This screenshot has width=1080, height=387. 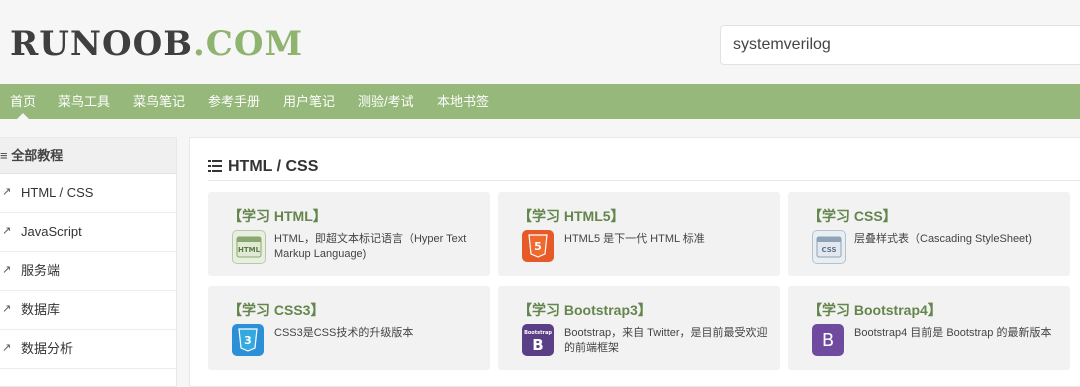 I want to click on html-icon: HTML, so click(x=249, y=247).